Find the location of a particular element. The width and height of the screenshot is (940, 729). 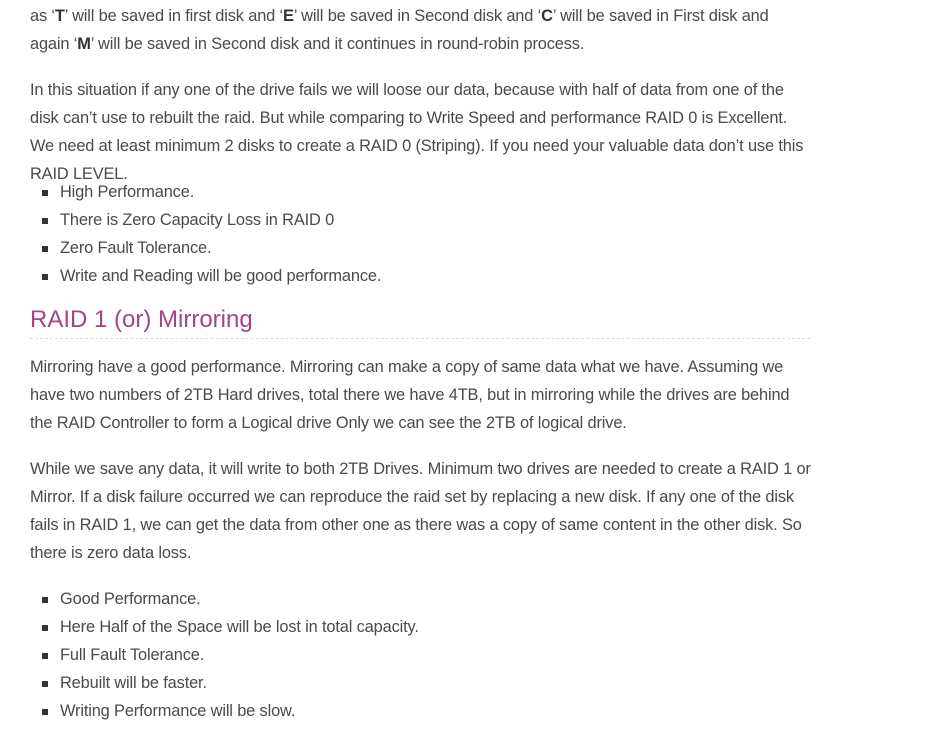

list-item-text: Writing Performance will be slow. is located at coordinates (178, 711).